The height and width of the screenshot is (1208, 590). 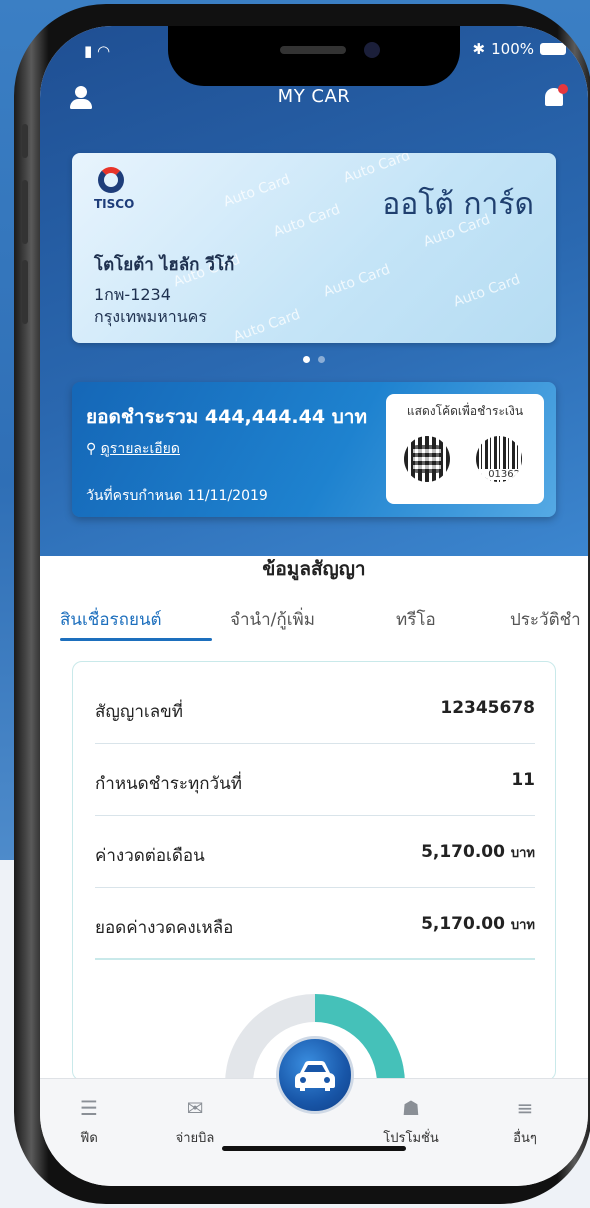 I want to click on notification-bell-icon, so click(x=555, y=97).